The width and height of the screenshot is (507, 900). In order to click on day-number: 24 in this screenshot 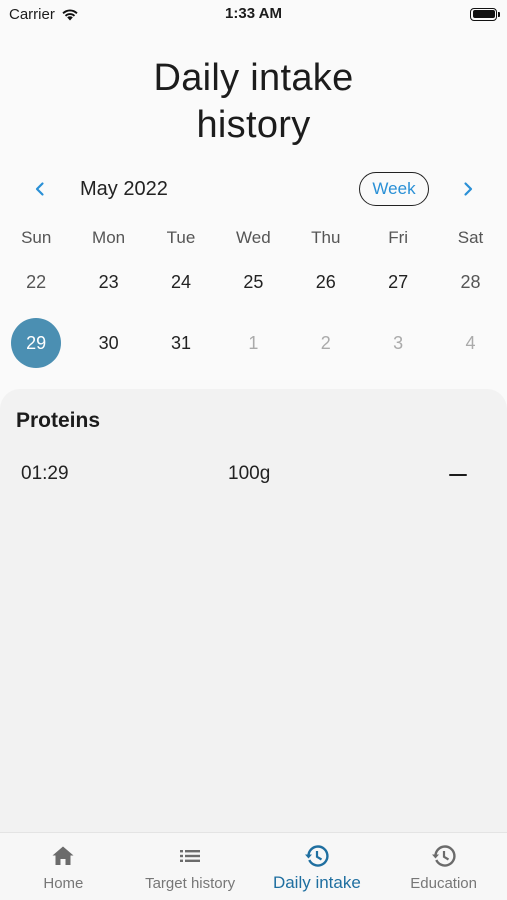, I will do `click(180, 281)`.